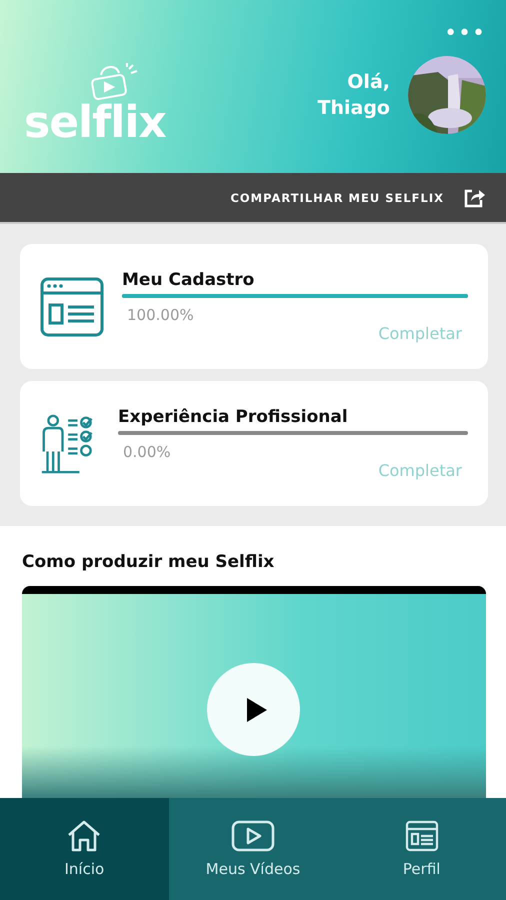 This screenshot has height=900, width=506. What do you see at coordinates (161, 315) in the screenshot?
I see `progress-percent: 100.00%` at bounding box center [161, 315].